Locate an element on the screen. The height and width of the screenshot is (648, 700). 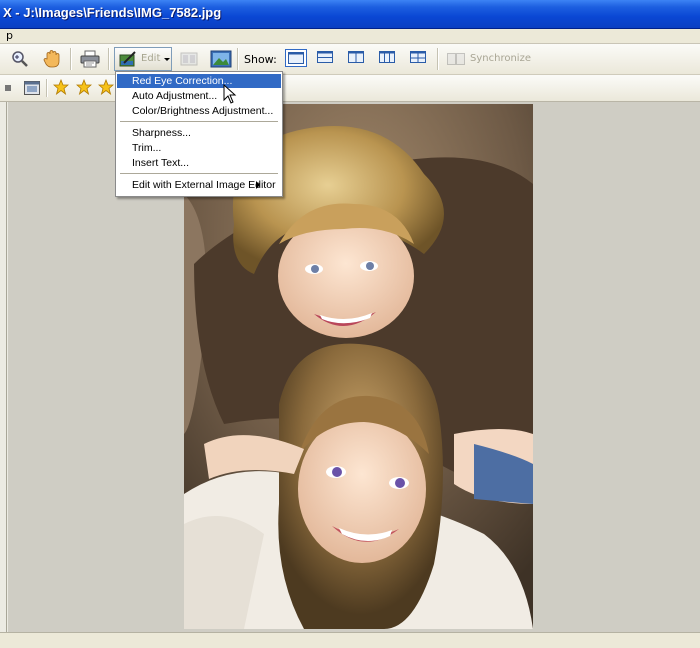
vertical-split-button is located at coordinates (357, 58).